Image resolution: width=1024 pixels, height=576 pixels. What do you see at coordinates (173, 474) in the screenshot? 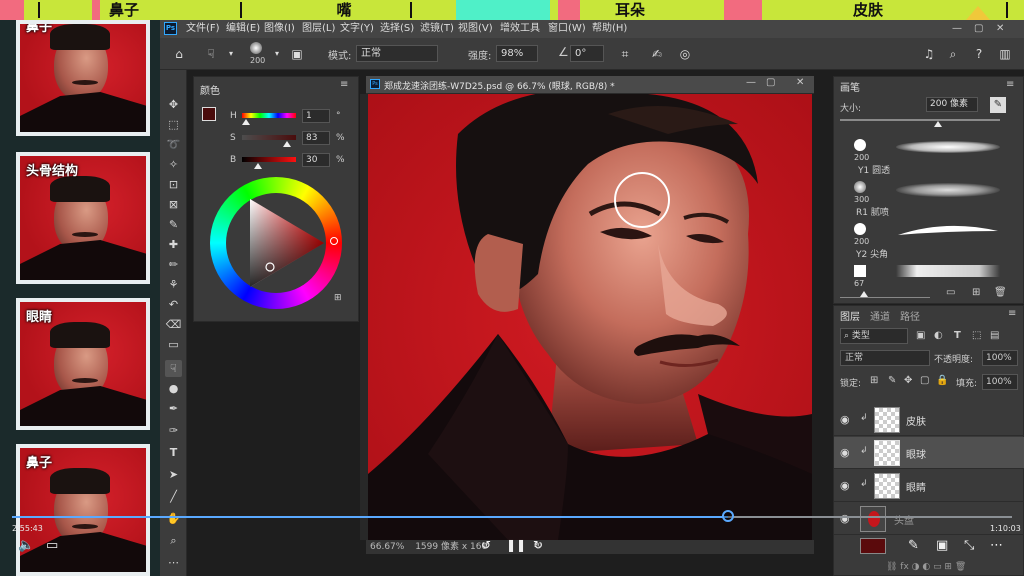
I see `path-select-icon: ➤` at bounding box center [173, 474].